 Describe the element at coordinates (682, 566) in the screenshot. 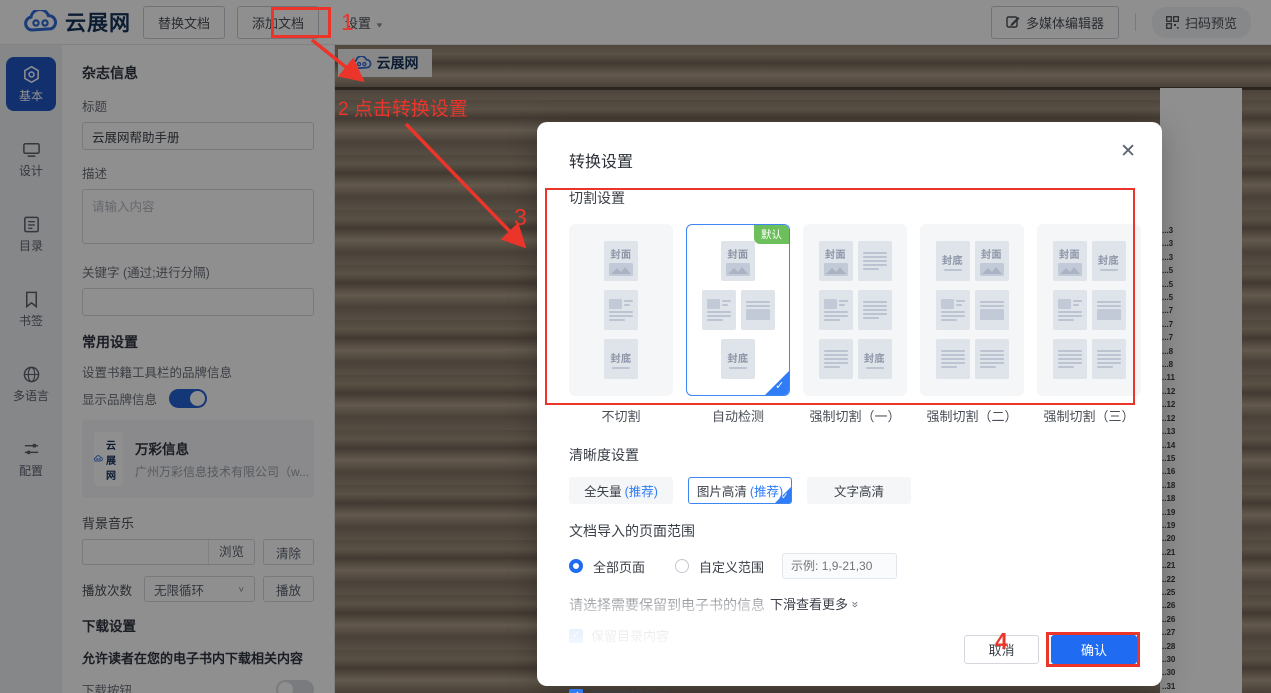

I see `custom-range-radio` at that location.